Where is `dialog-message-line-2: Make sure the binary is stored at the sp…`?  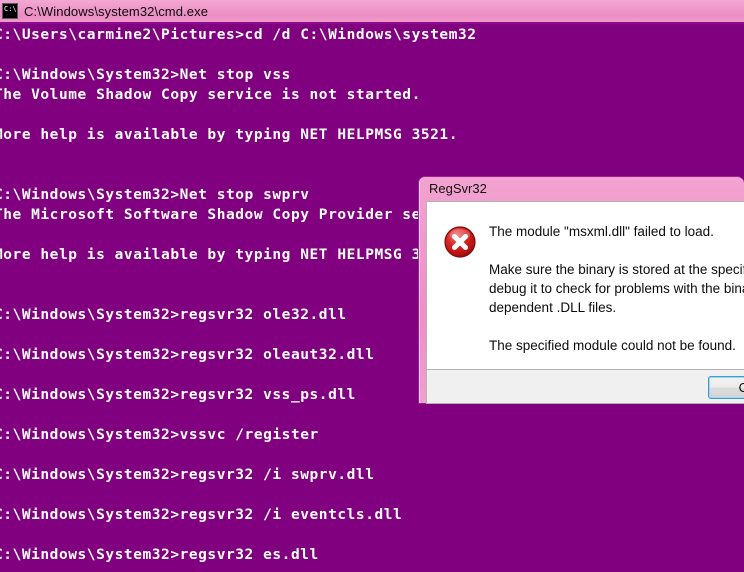
dialog-message-line-2: Make sure the binary is stored at the sp… is located at coordinates (616, 269).